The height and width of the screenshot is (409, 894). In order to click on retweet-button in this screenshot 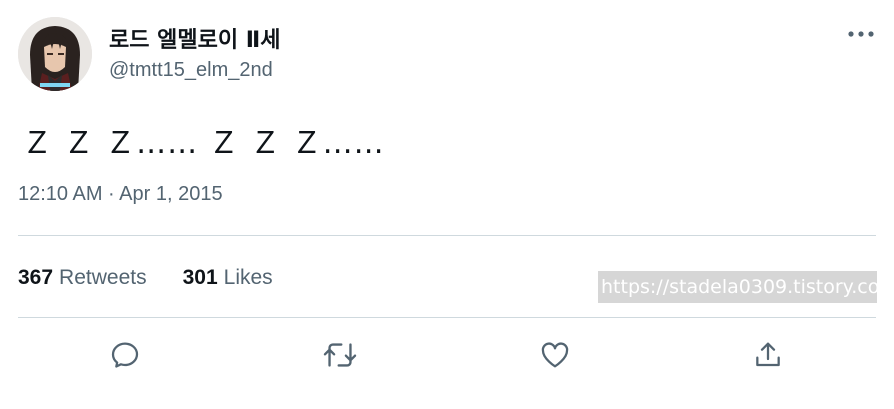, I will do `click(340, 355)`.